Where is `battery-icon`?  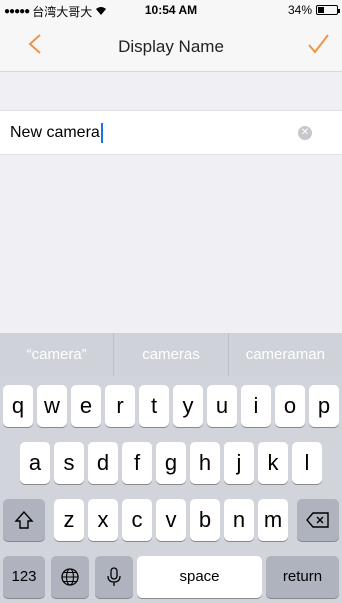
battery-icon is located at coordinates (328, 10).